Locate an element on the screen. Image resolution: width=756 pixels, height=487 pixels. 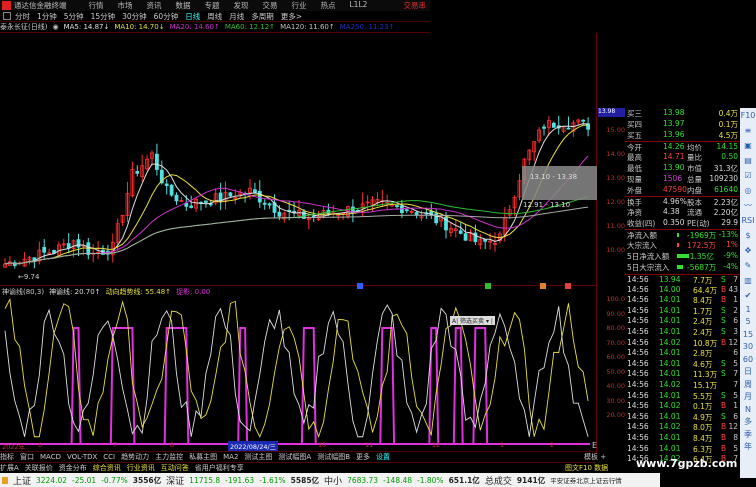
period-tab: 30分钟 is located at coordinates (134, 16).